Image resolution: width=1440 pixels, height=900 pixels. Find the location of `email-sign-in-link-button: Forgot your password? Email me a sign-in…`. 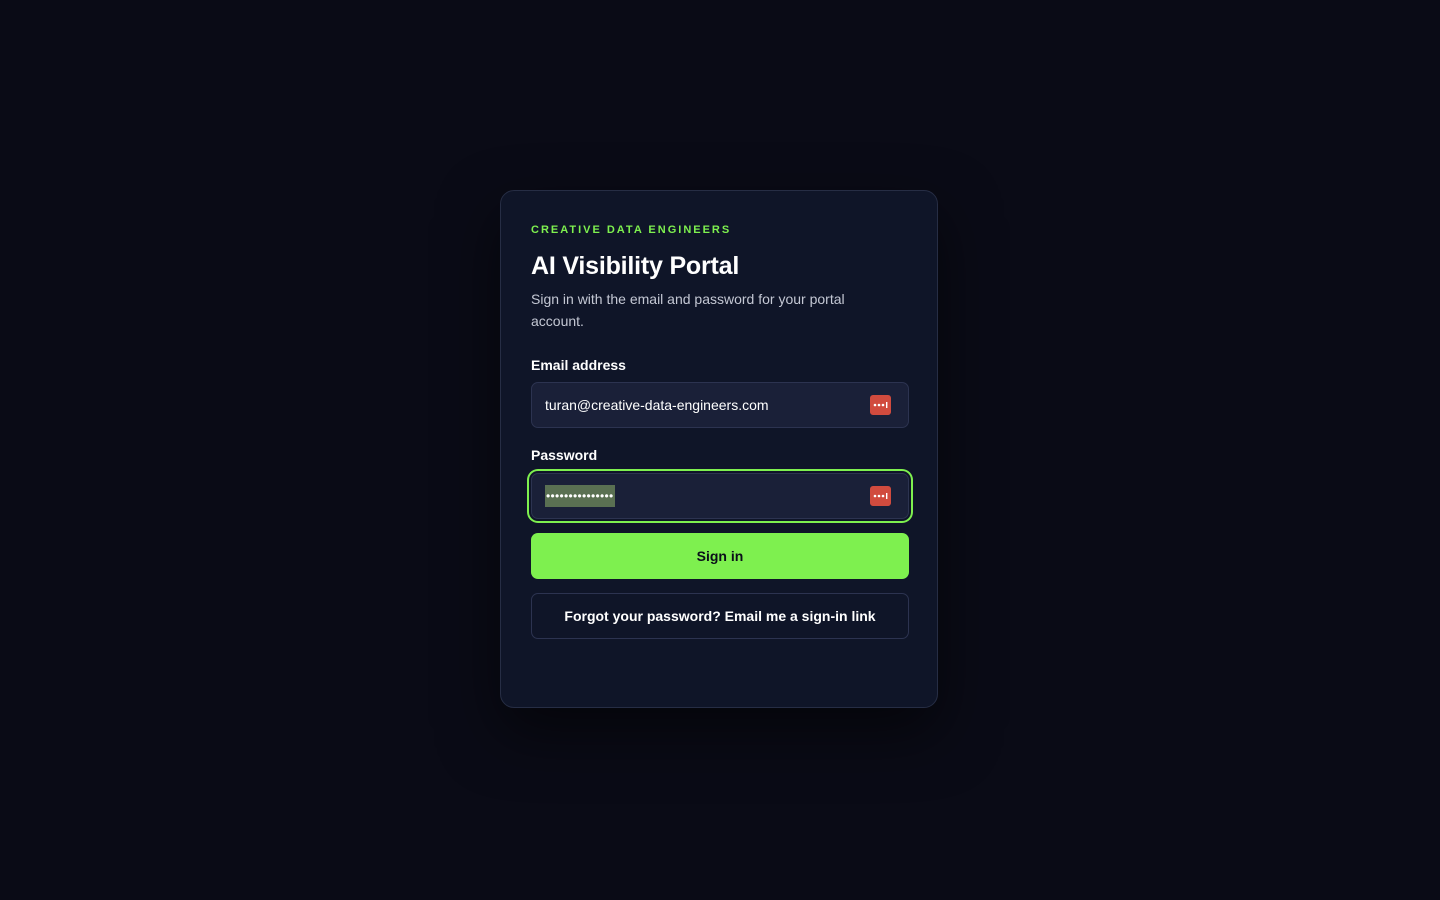

email-sign-in-link-button: Forgot your password? Email me a sign-in… is located at coordinates (720, 616).